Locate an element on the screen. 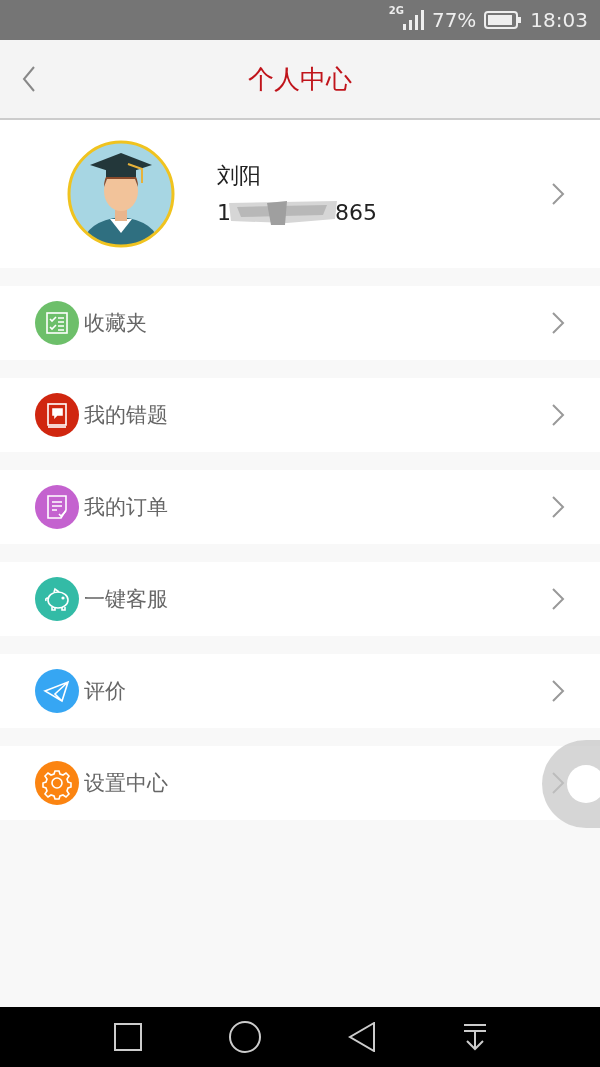 This screenshot has height=1067, width=600. user-name: 刘阳 is located at coordinates (239, 176).